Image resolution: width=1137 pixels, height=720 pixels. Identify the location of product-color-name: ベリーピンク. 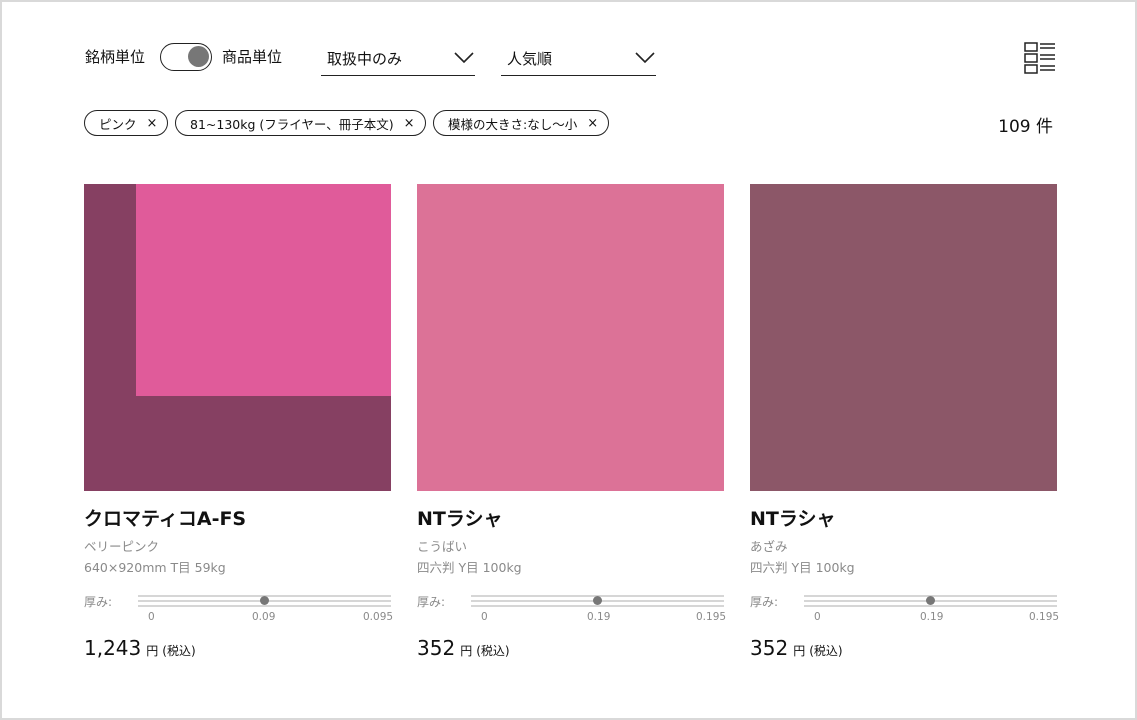
(122, 546).